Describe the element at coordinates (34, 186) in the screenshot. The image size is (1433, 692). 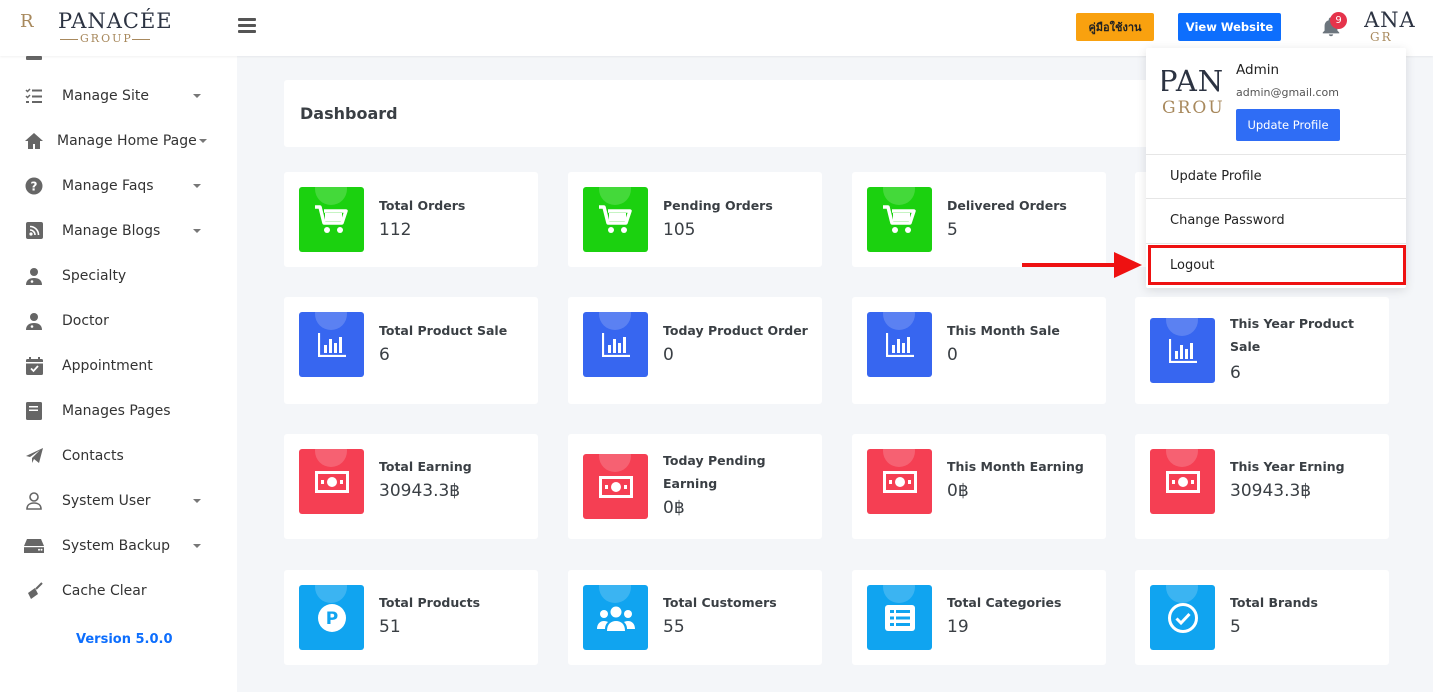
I see `question-circle-icon: ?` at that location.